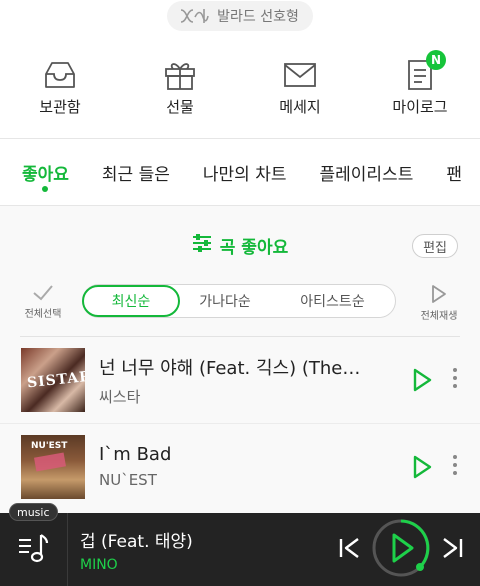 This screenshot has width=480, height=586. I want to click on top-bar: 발라드 선호형, so click(240, 18).